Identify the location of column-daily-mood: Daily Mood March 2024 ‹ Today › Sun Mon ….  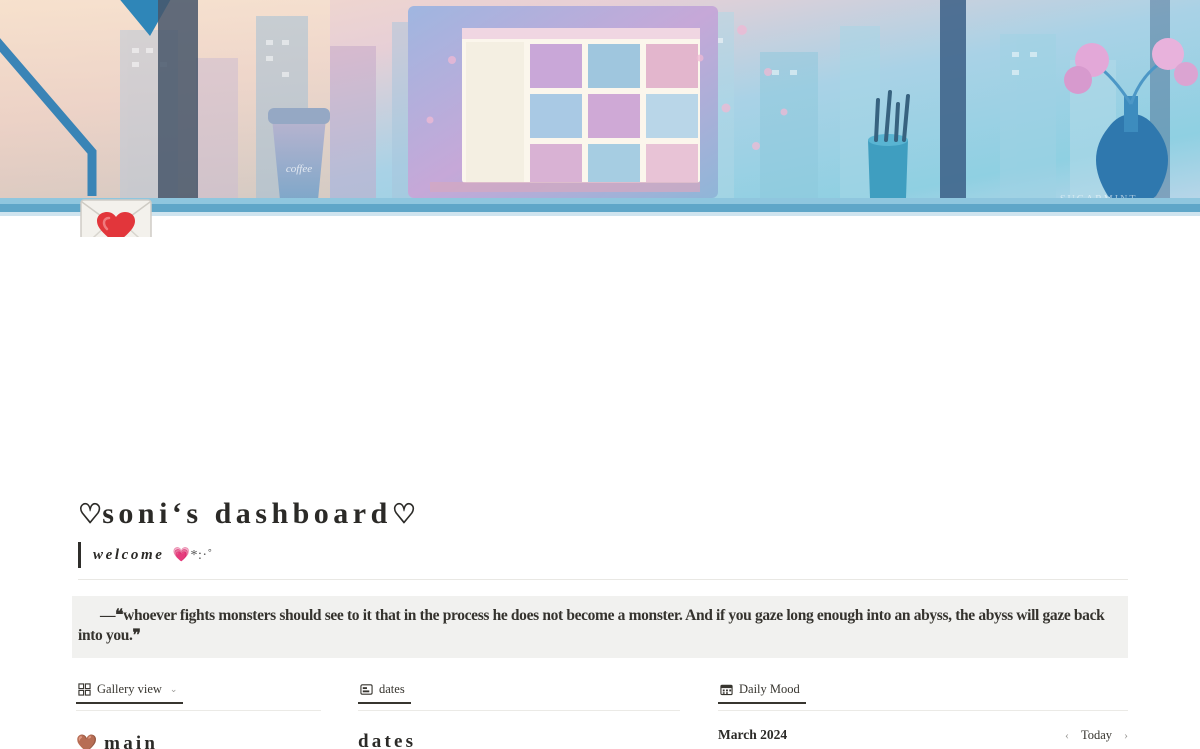
(923, 715).